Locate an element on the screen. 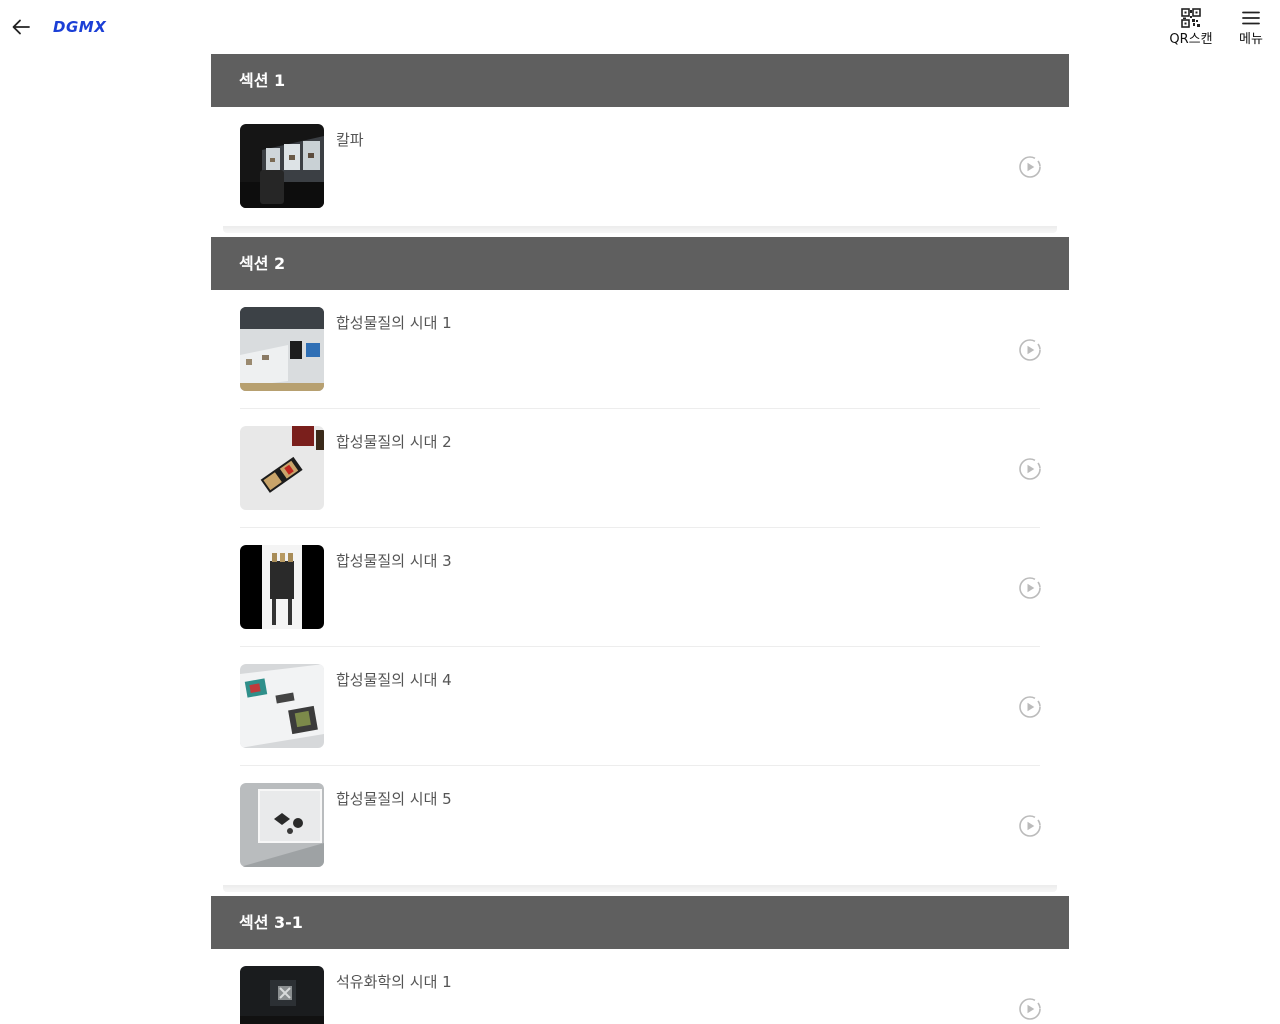 The width and height of the screenshot is (1280, 1024). section-body: 칼파 is located at coordinates (640, 166).